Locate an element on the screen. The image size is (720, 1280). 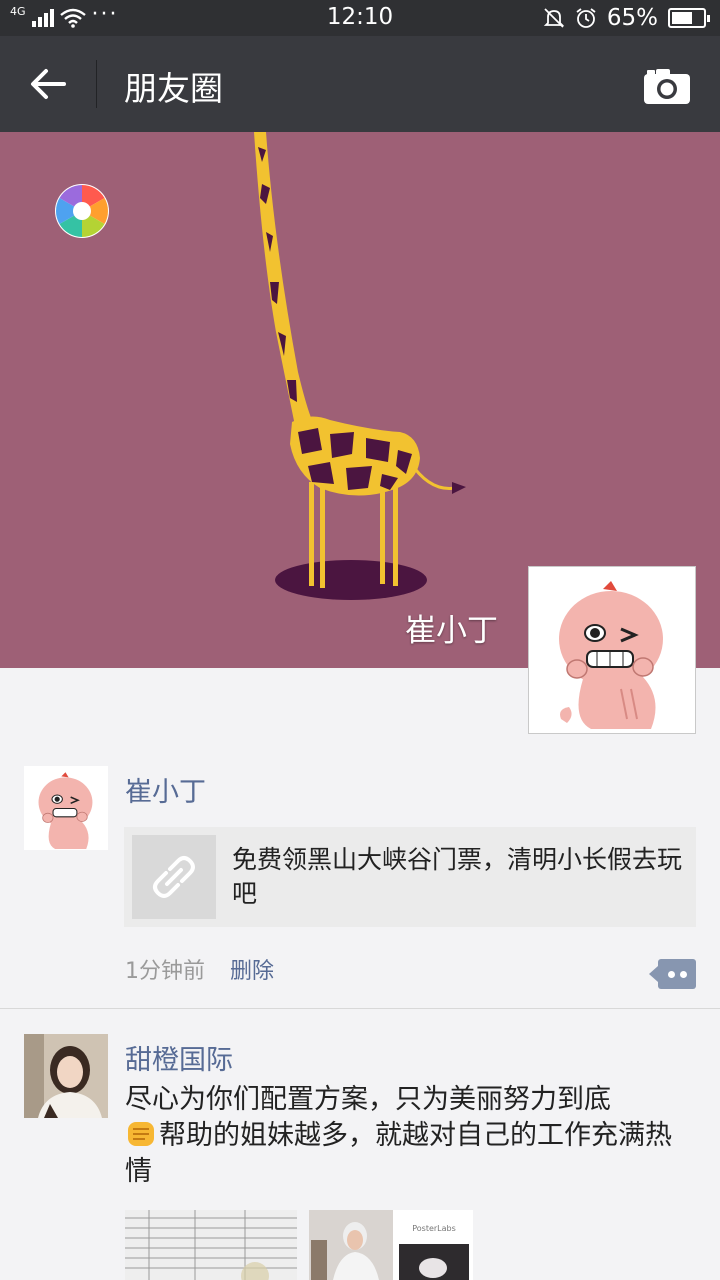
status-right: 65% is located at coordinates (626, 18).